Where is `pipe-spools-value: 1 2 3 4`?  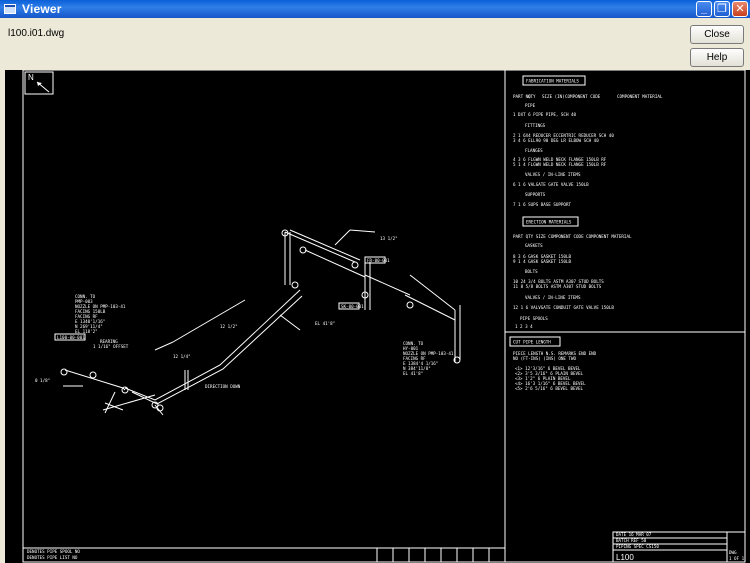
pipe-spools-value: 1 2 3 4 is located at coordinates (524, 326).